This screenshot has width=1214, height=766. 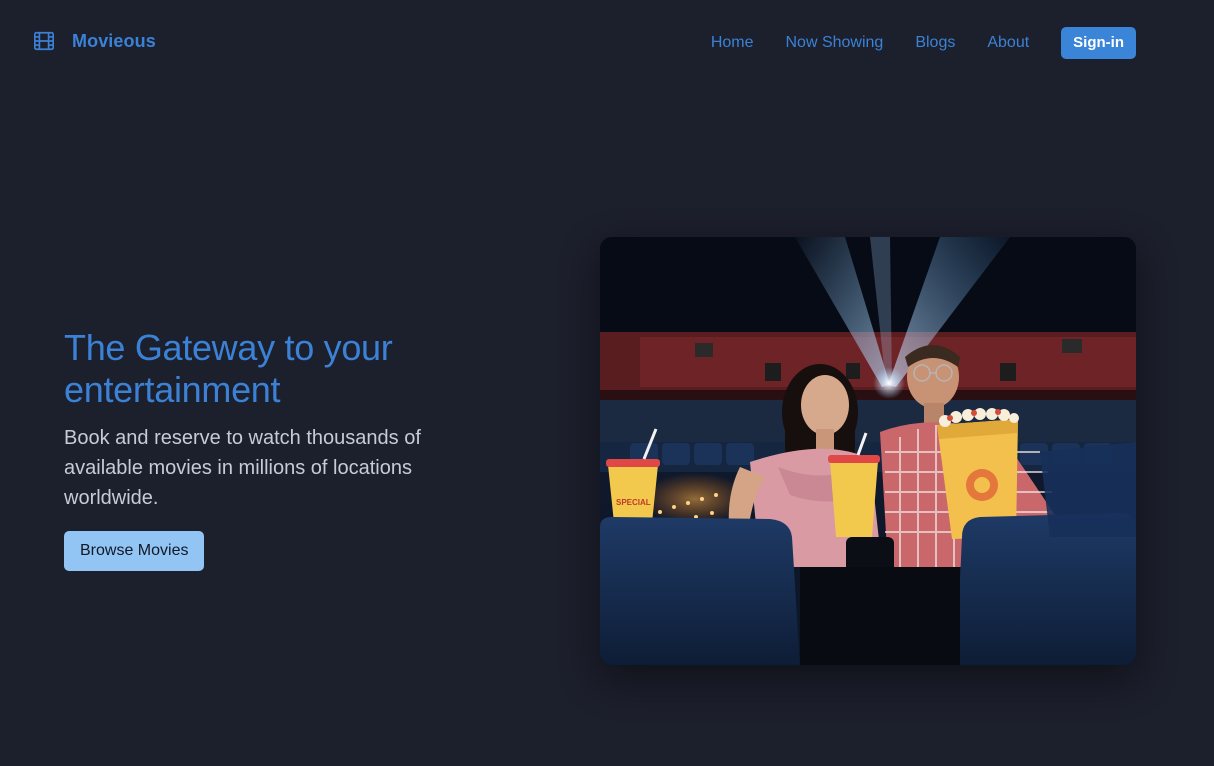 I want to click on brand-name: Movieous, so click(x=114, y=40).